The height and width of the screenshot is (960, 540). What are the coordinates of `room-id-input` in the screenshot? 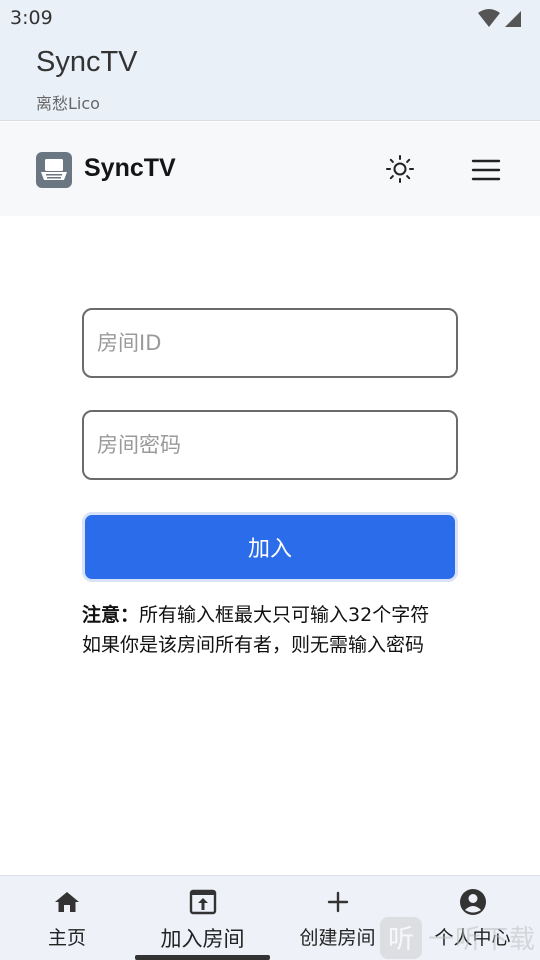 It's located at (270, 343).